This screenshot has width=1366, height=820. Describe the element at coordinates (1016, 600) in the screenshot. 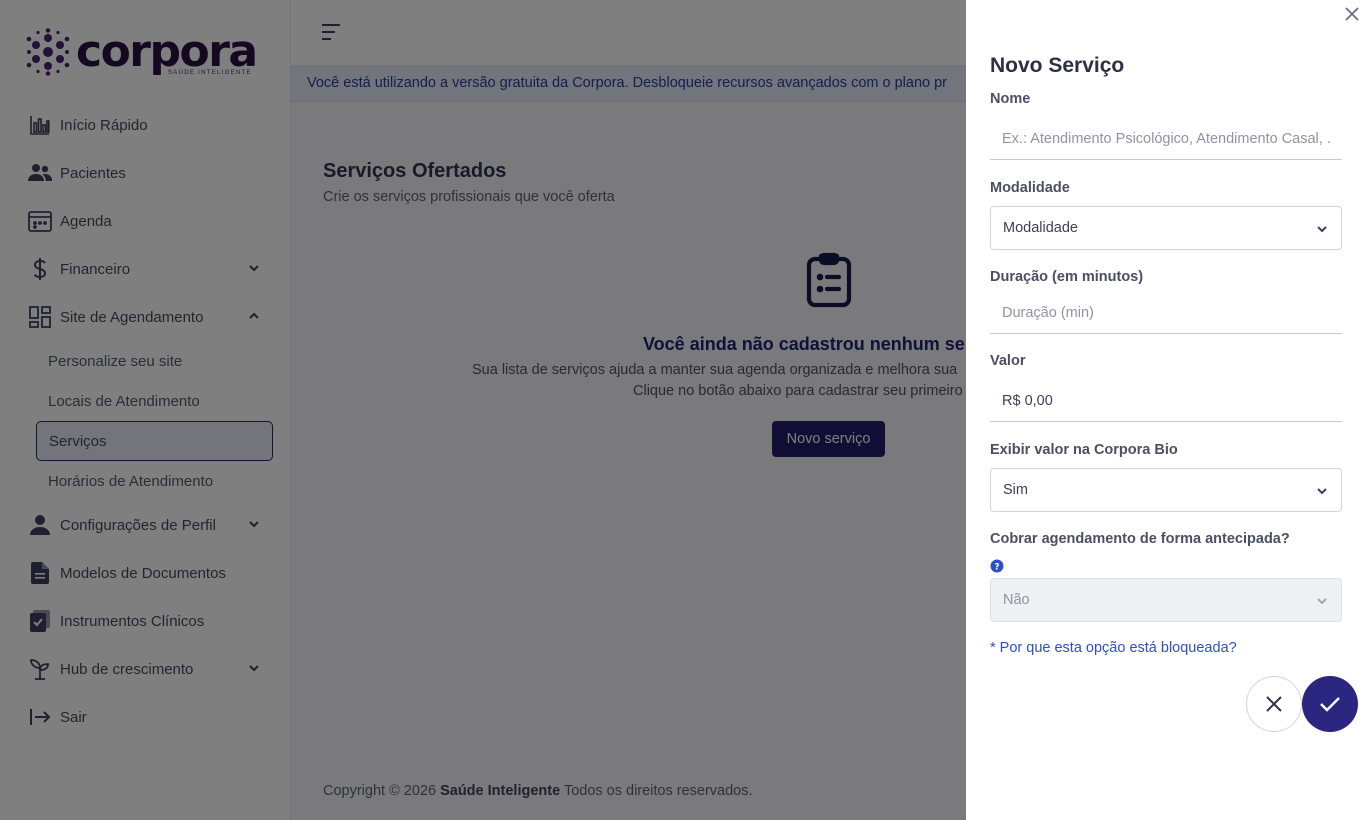

I see `cobrar-antecipado-value: Não` at that location.